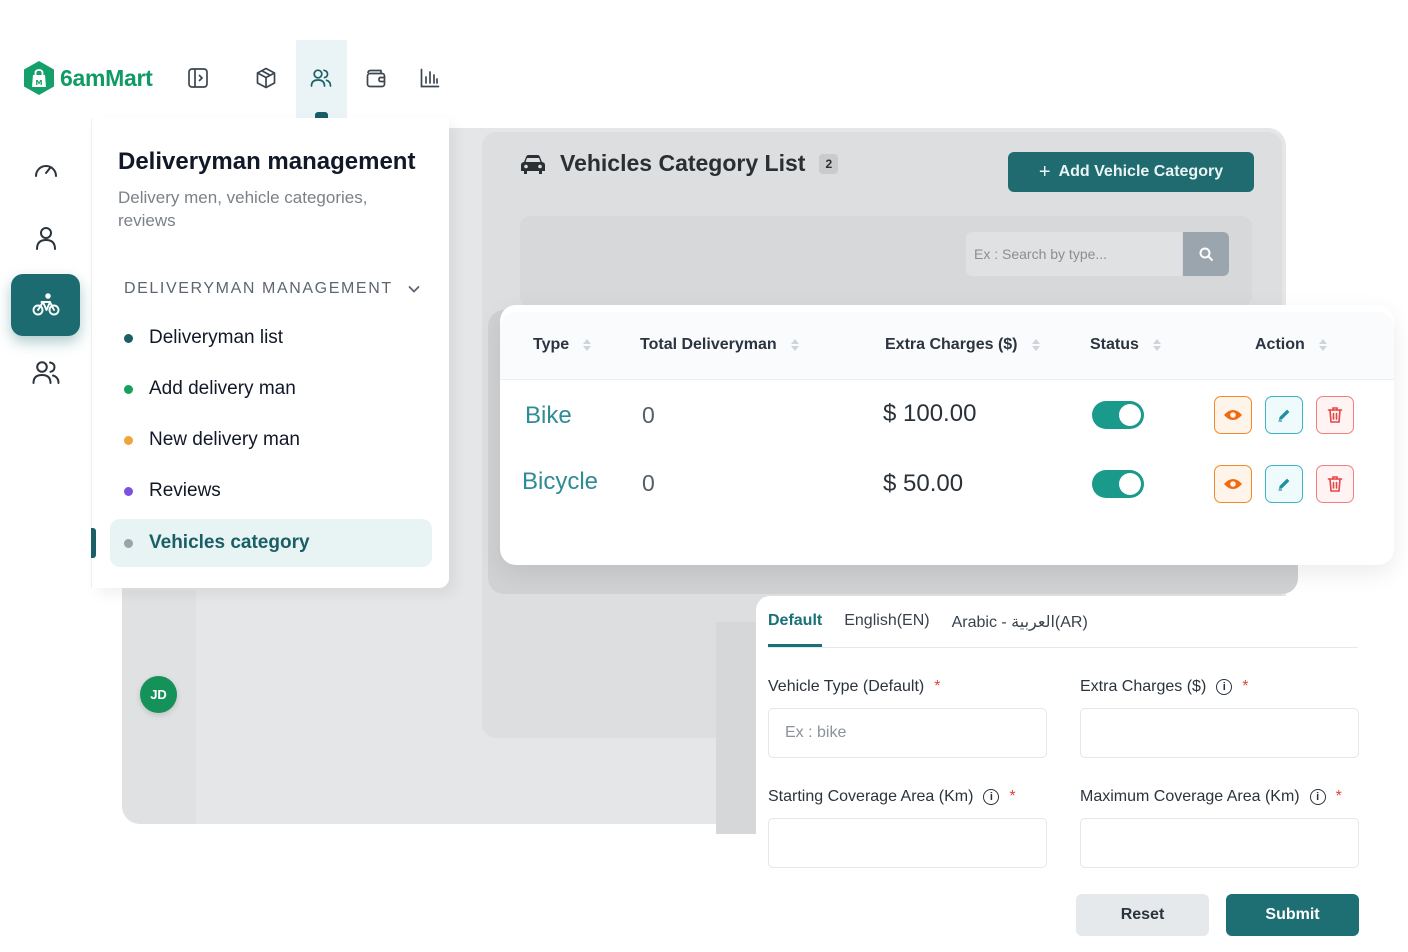 This screenshot has height=952, width=1408. I want to click on column-header-label: Action, so click(1280, 344).